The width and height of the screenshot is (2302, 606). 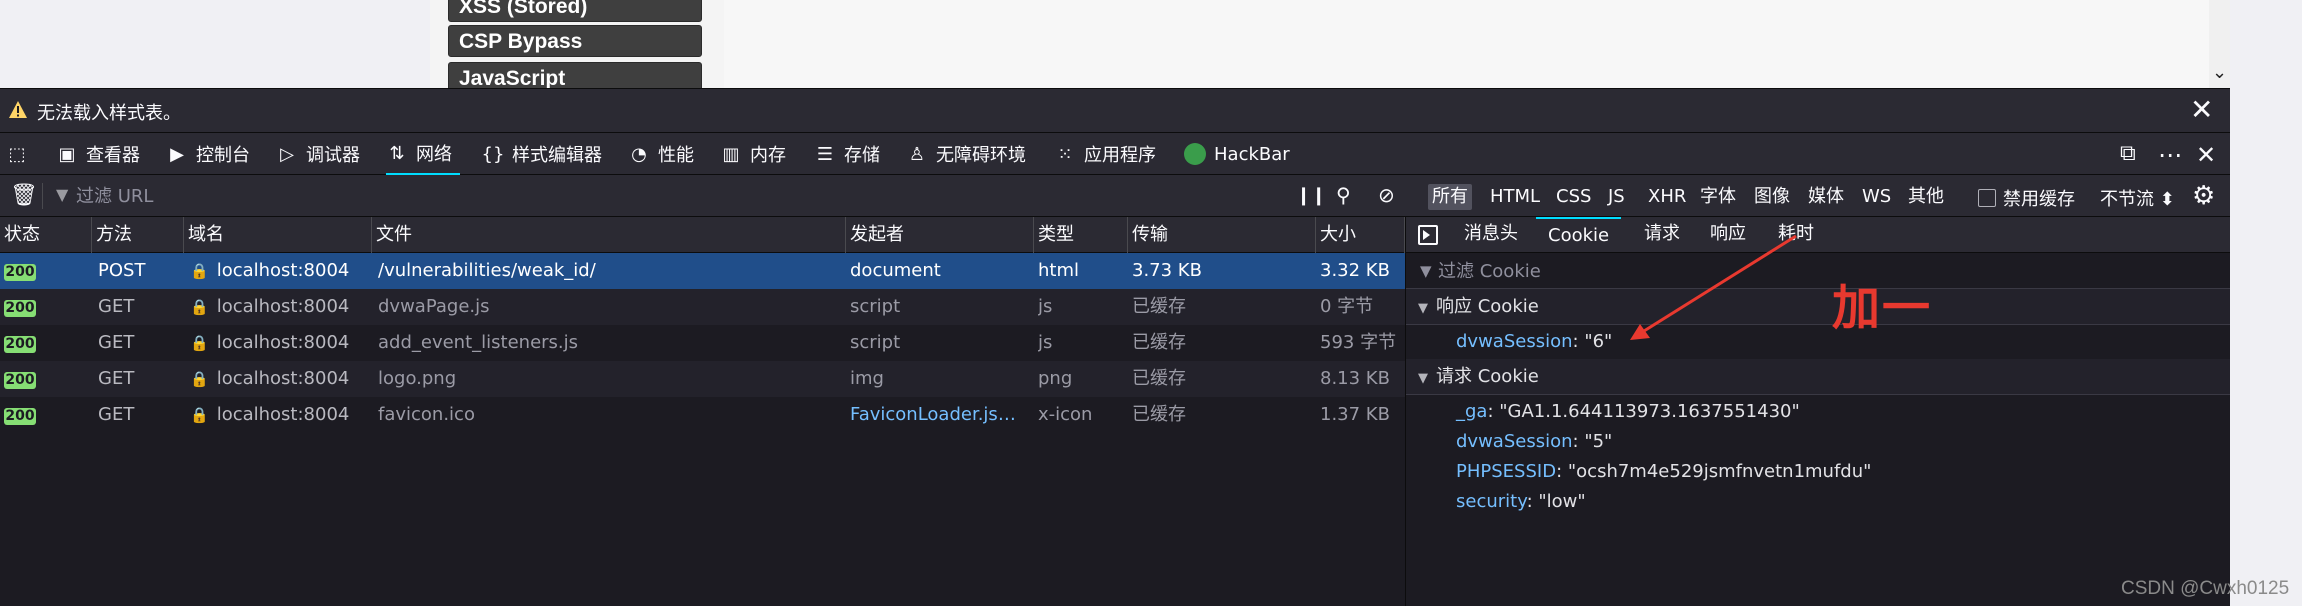 What do you see at coordinates (542, 154) in the screenshot?
I see `tab-style-editor: {} 样式编辑器` at bounding box center [542, 154].